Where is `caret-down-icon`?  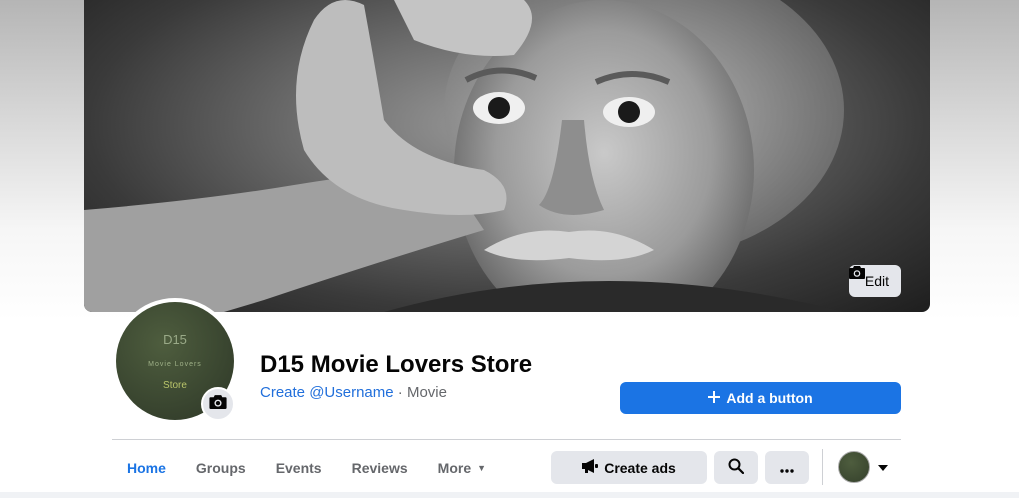
caret-down-icon is located at coordinates (883, 467).